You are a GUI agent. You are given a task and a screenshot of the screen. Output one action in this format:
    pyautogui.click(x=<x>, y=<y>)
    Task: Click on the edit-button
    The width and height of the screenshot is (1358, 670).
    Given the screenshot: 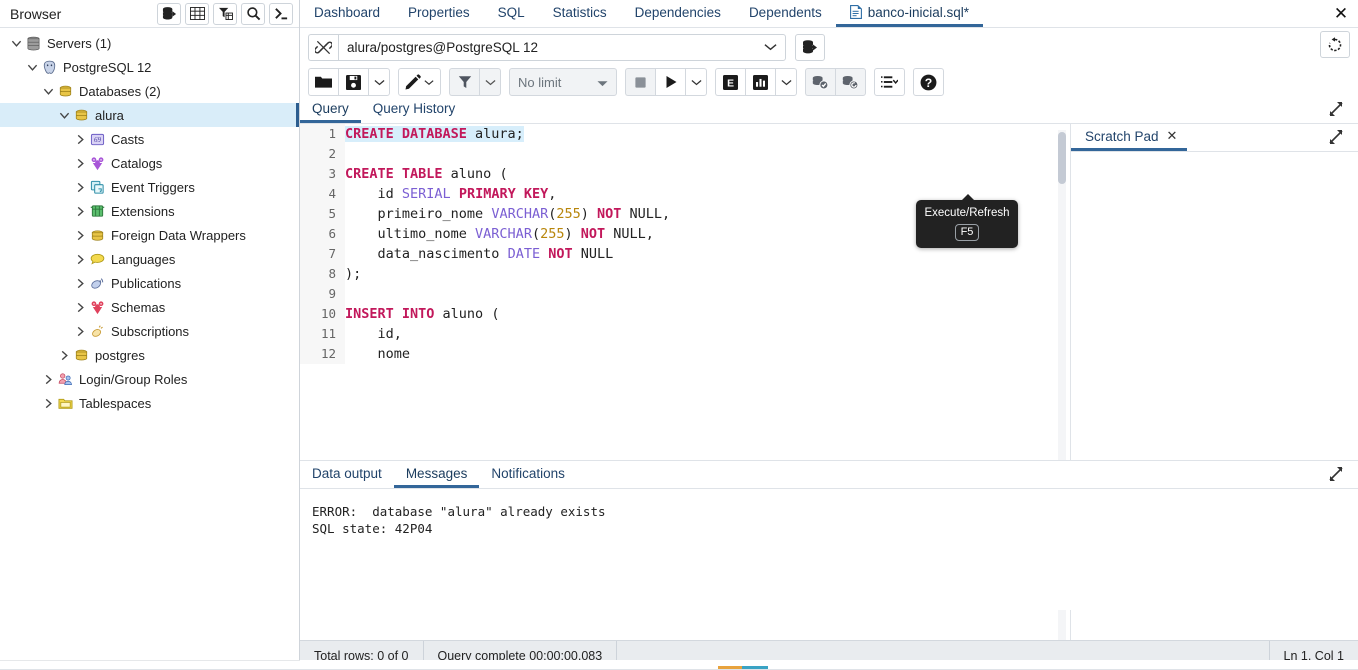 What is the action you would take?
    pyautogui.click(x=419, y=82)
    